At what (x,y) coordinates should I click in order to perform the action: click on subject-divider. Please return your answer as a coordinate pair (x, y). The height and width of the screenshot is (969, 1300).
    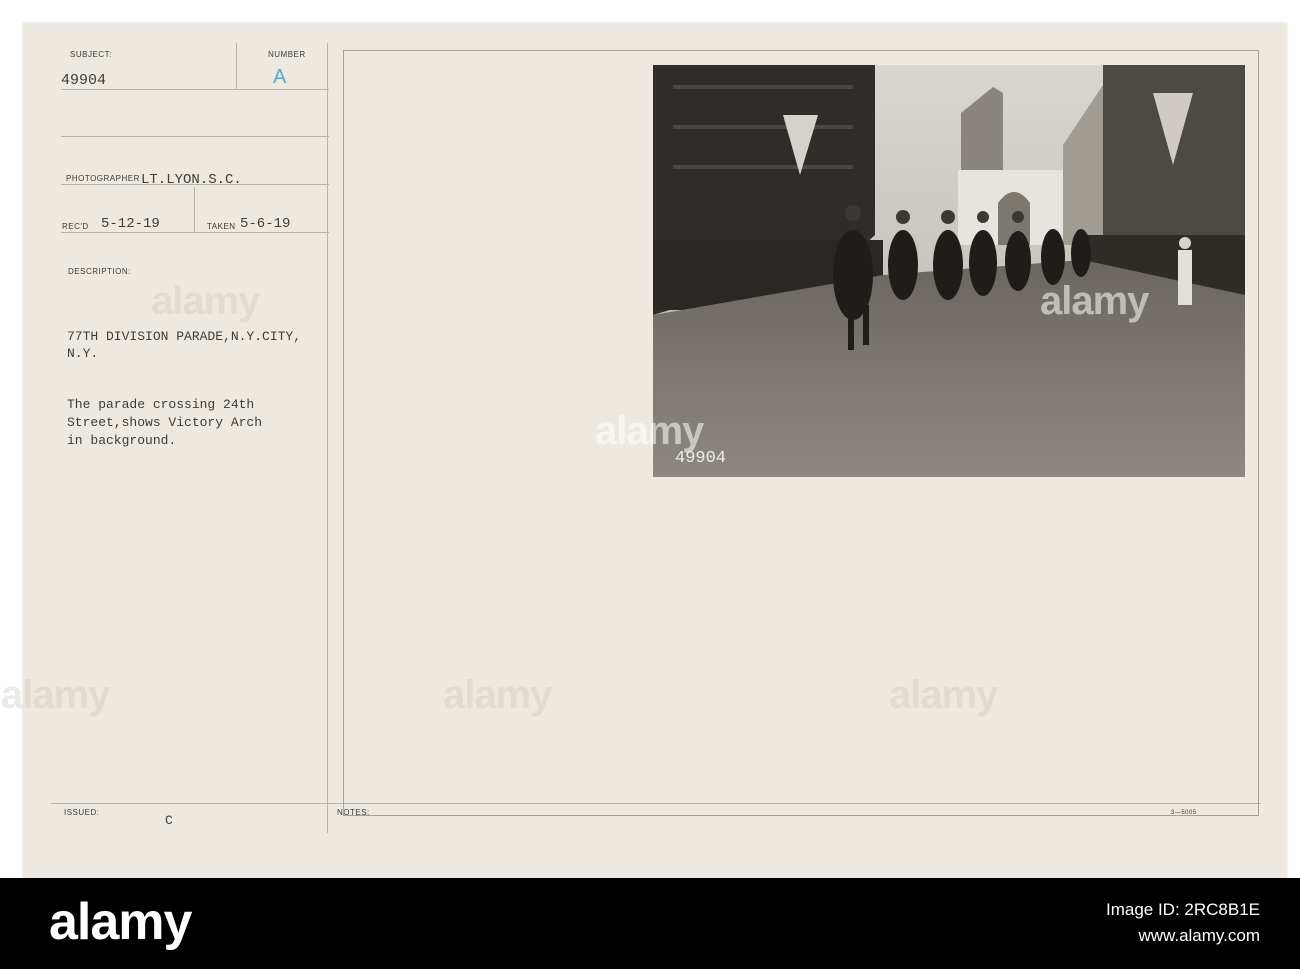
    Looking at the image, I should click on (236, 66).